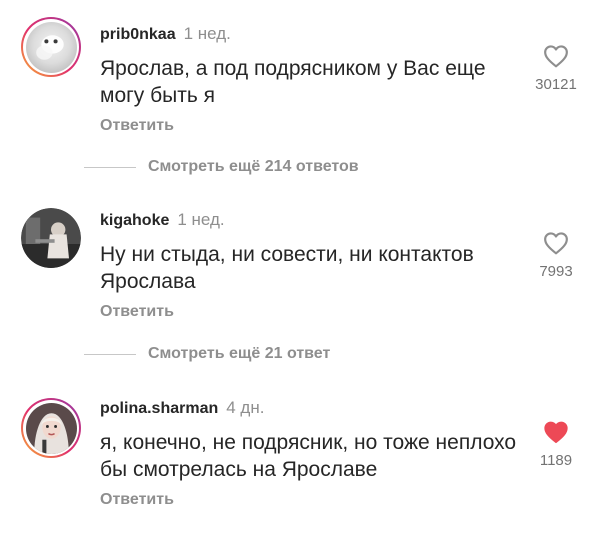 This screenshot has width=604, height=539. What do you see at coordinates (239, 353) in the screenshot?
I see `view-more-label: Смотреть ещё 21 ответ` at bounding box center [239, 353].